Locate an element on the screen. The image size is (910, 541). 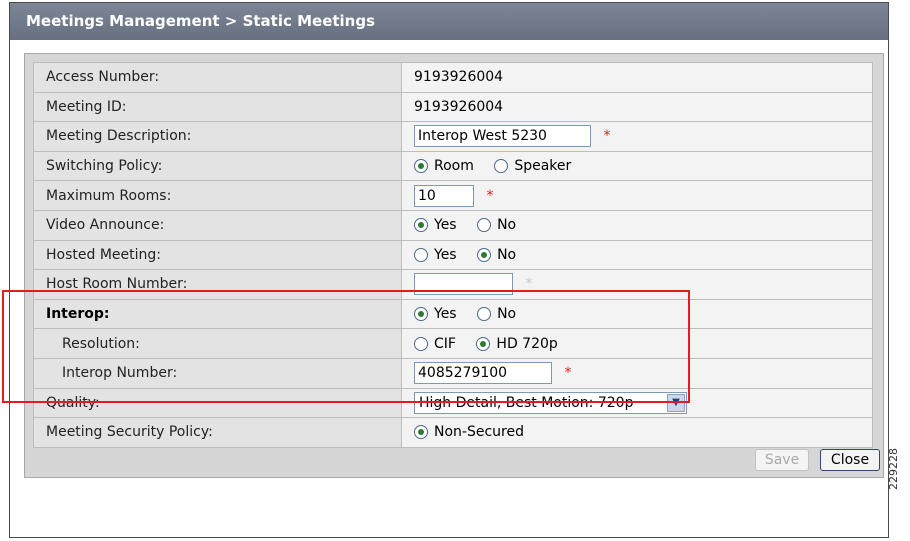
meeting-security-policy-label: Meeting Security Policy: is located at coordinates (217, 432).